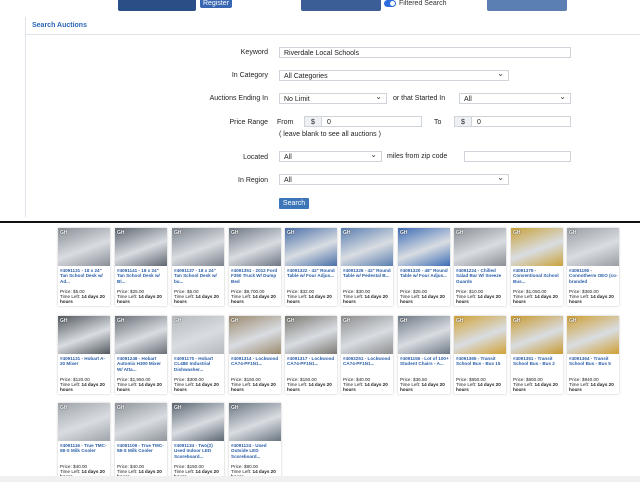 This screenshot has height=482, width=640. Describe the element at coordinates (424, 387) in the screenshot. I see `listing-time-left: Time Left: 14 days 20 hours` at that location.